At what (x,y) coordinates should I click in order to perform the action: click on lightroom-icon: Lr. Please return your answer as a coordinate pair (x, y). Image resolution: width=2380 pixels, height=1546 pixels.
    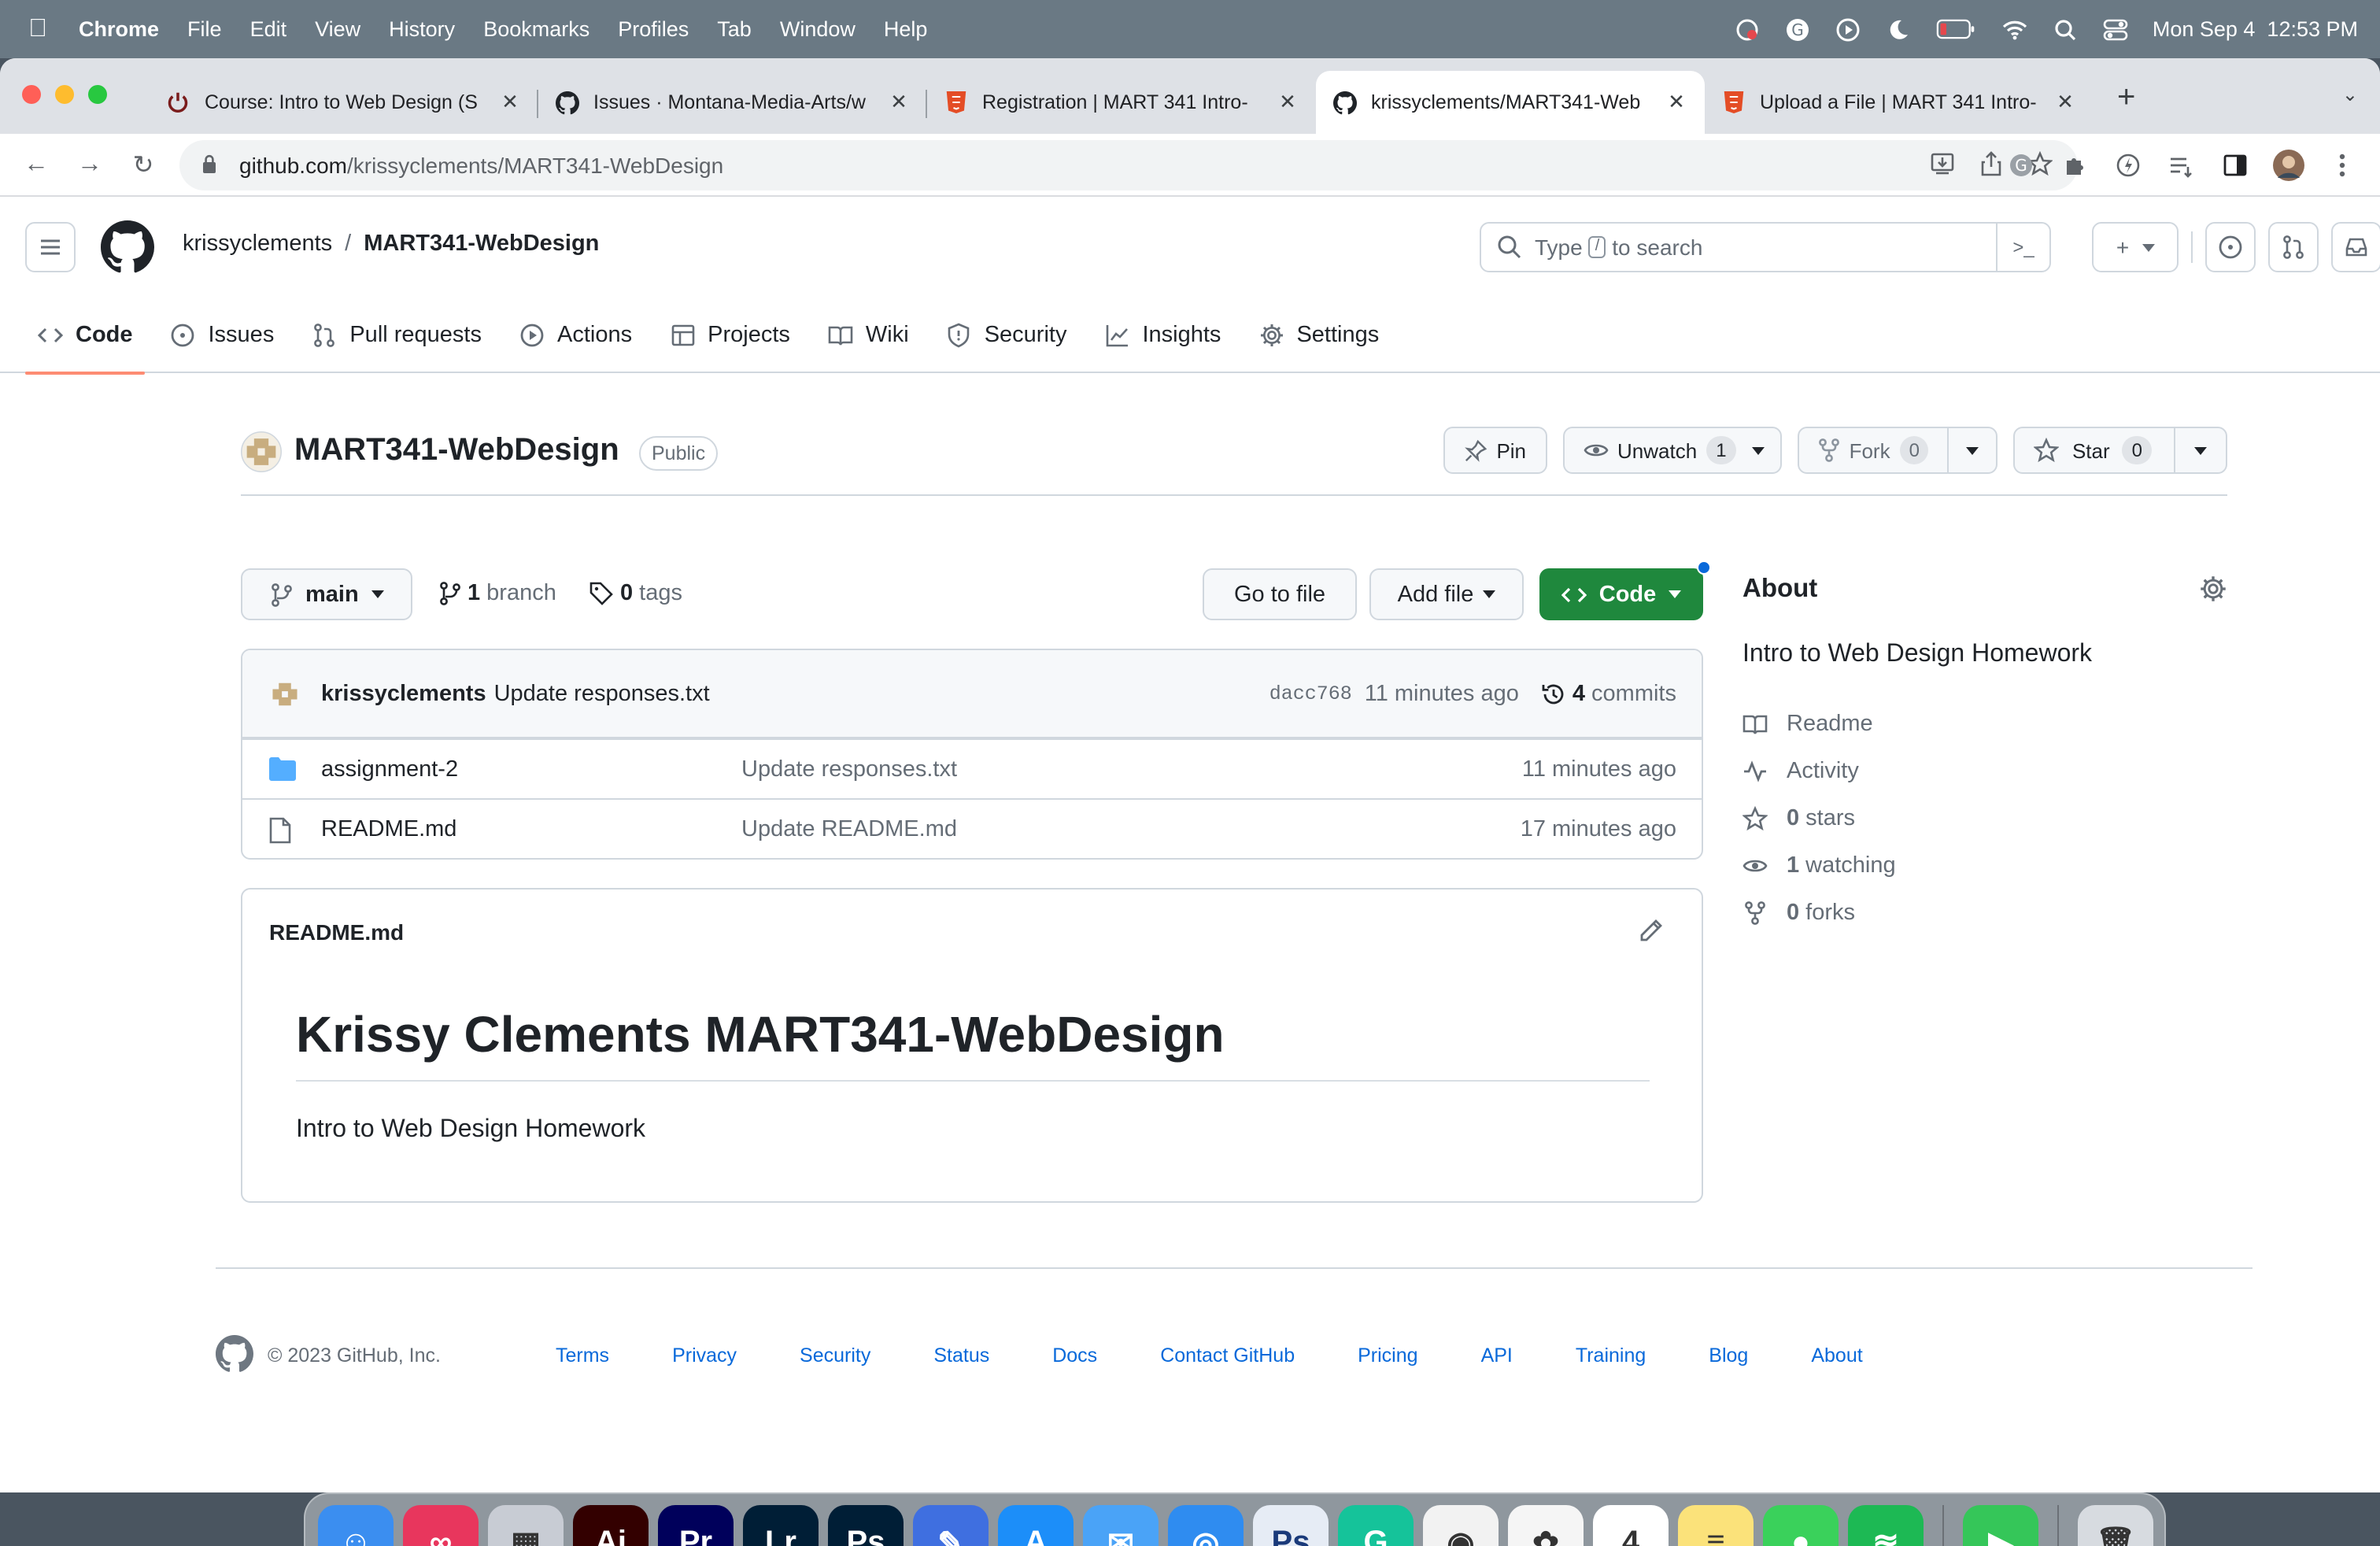
    Looking at the image, I should click on (781, 1525).